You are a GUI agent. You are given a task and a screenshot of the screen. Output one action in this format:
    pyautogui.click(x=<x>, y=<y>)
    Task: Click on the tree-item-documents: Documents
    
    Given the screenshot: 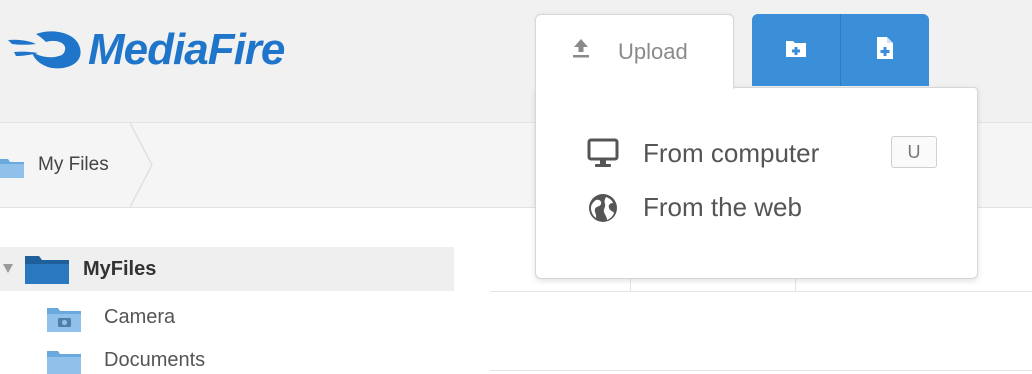 What is the action you would take?
    pyautogui.click(x=247, y=360)
    